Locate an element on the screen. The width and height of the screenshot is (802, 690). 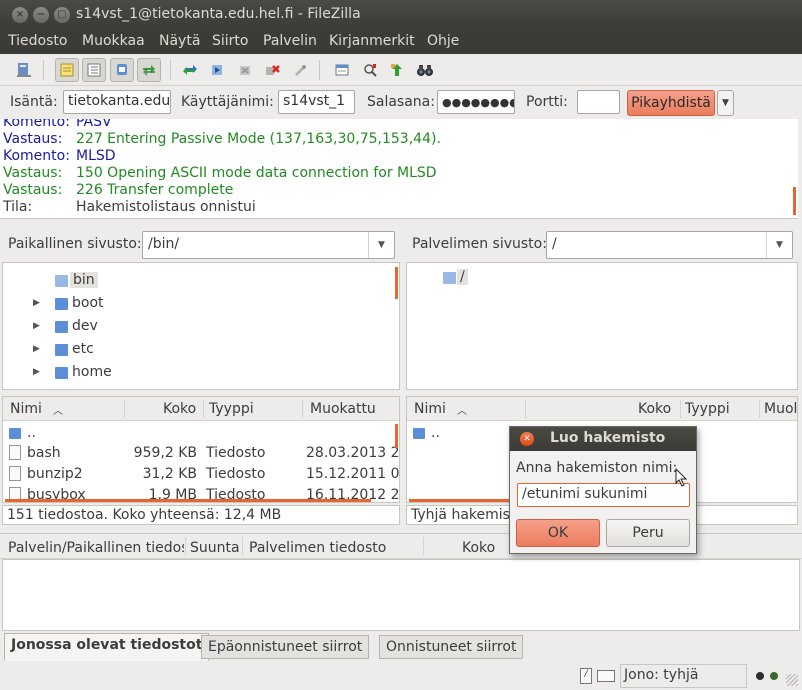
log-scrollbar is located at coordinates (794, 201).